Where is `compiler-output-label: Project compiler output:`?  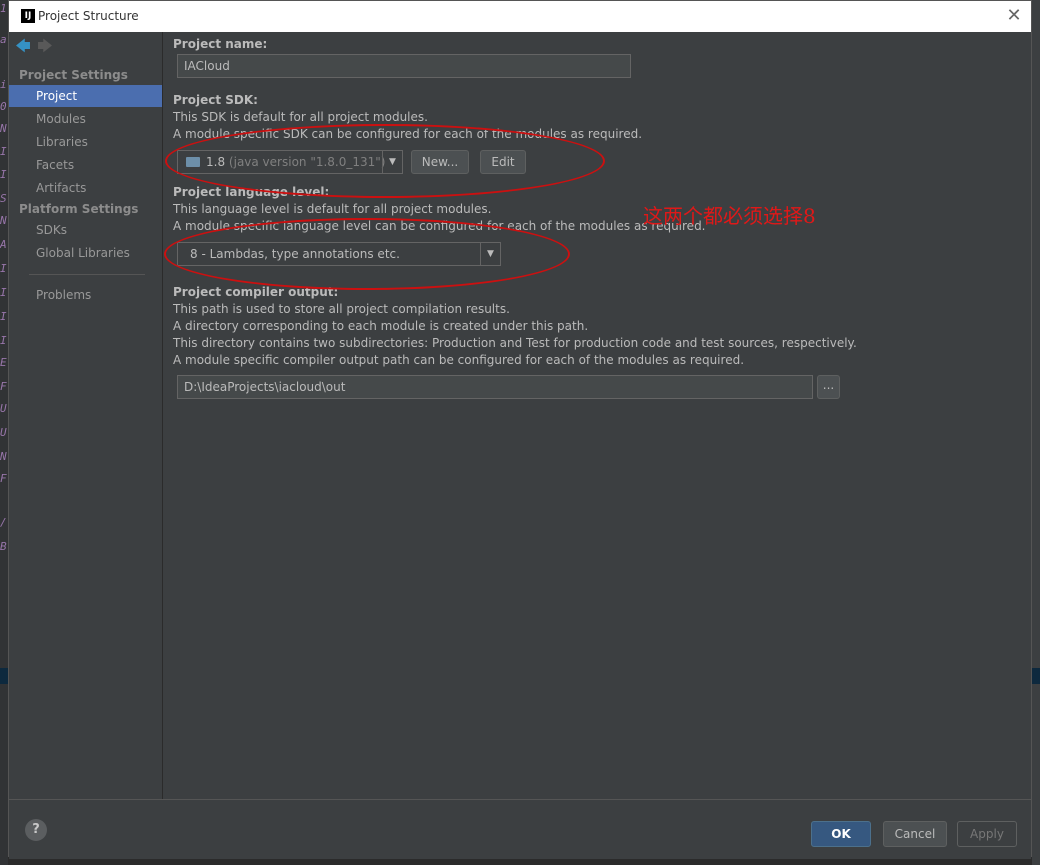 compiler-output-label: Project compiler output: is located at coordinates (256, 292).